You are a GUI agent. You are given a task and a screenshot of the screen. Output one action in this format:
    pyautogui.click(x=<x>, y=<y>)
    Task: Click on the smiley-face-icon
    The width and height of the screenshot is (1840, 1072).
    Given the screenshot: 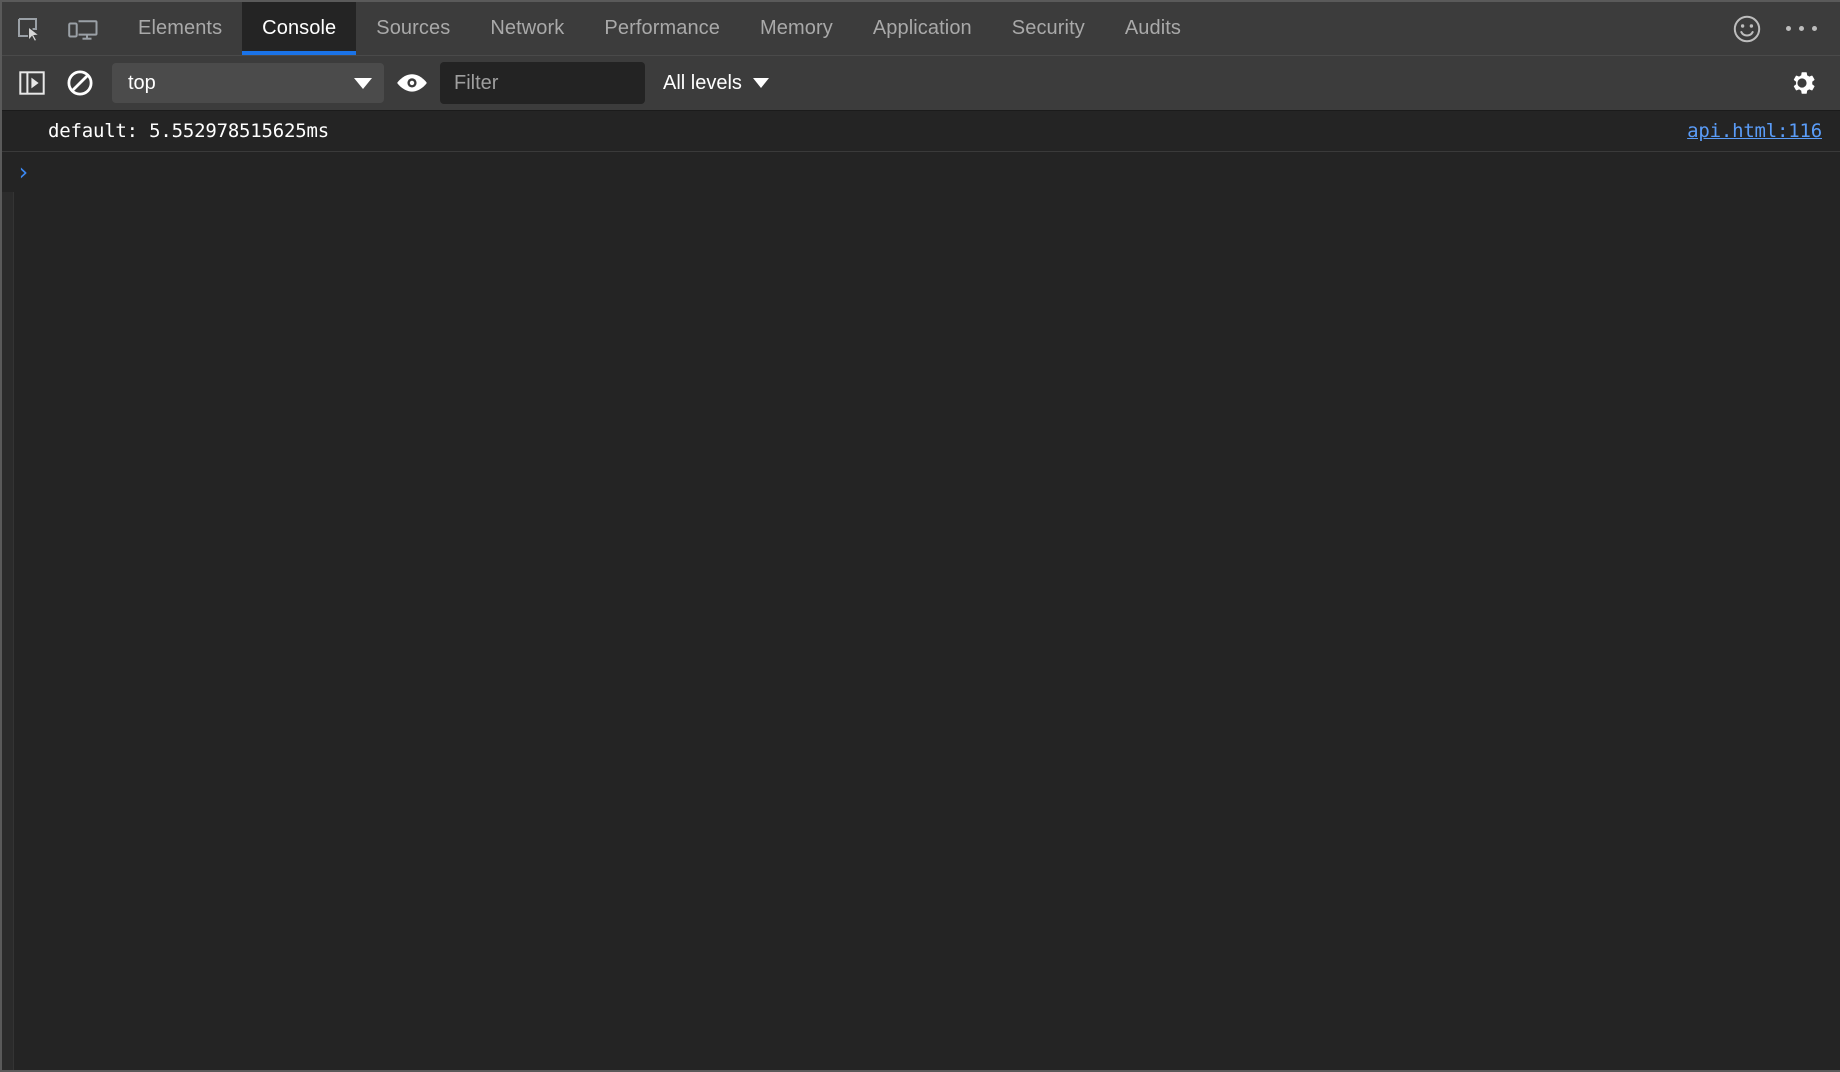 What is the action you would take?
    pyautogui.click(x=1747, y=28)
    